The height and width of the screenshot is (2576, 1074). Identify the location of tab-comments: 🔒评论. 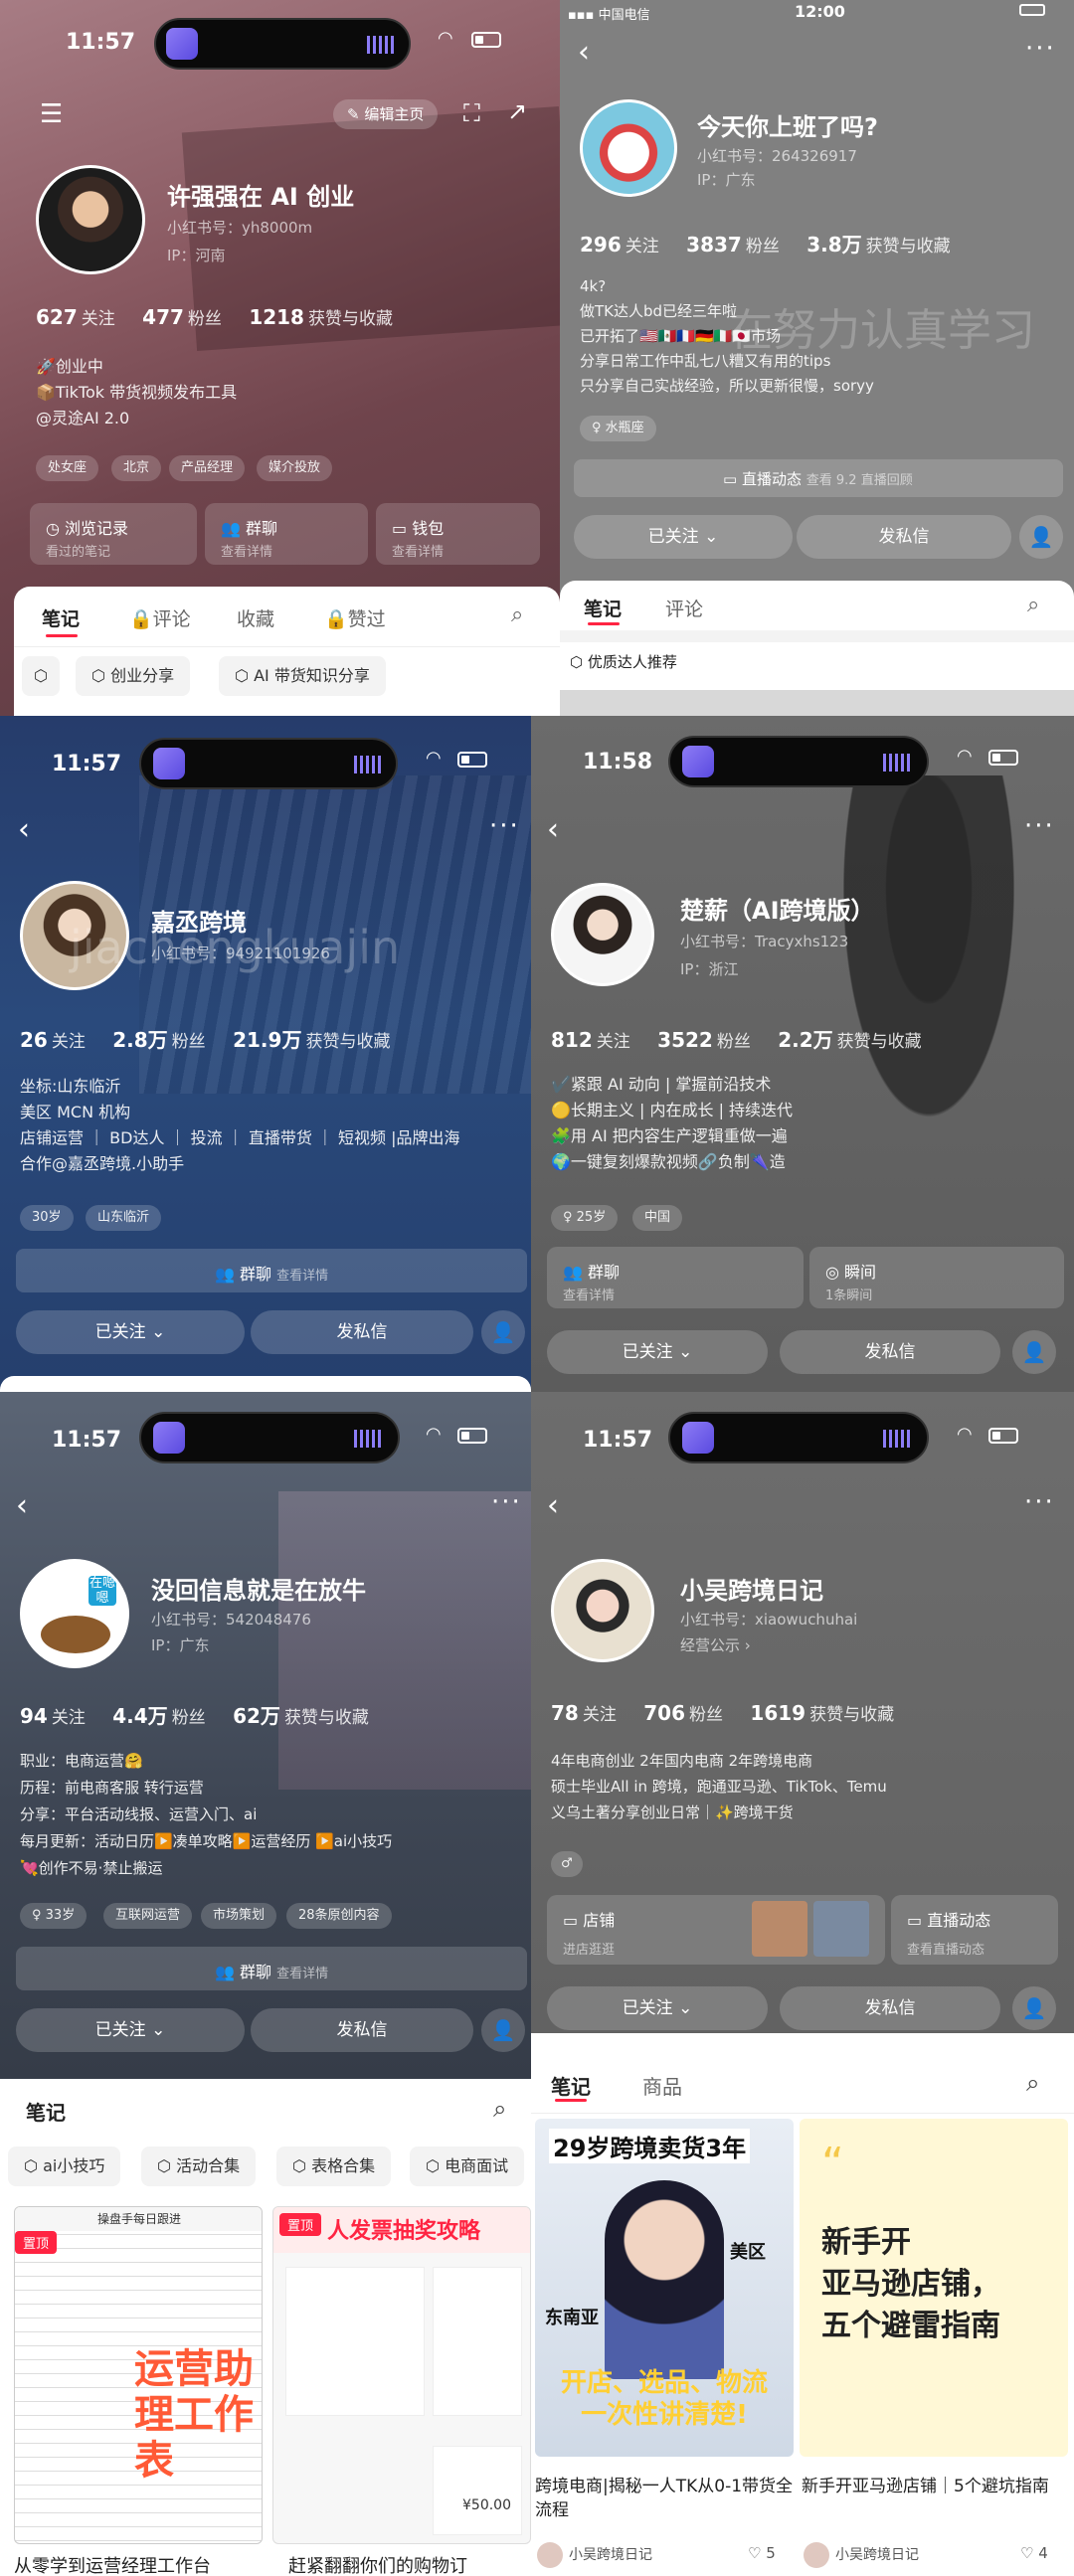
(160, 617).